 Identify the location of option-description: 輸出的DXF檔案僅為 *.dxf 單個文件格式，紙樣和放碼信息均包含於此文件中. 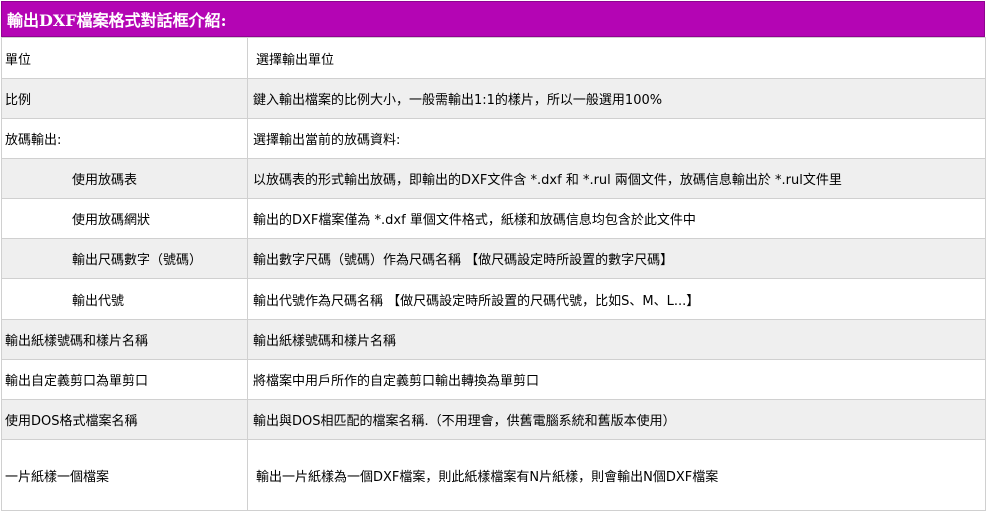
(616, 218).